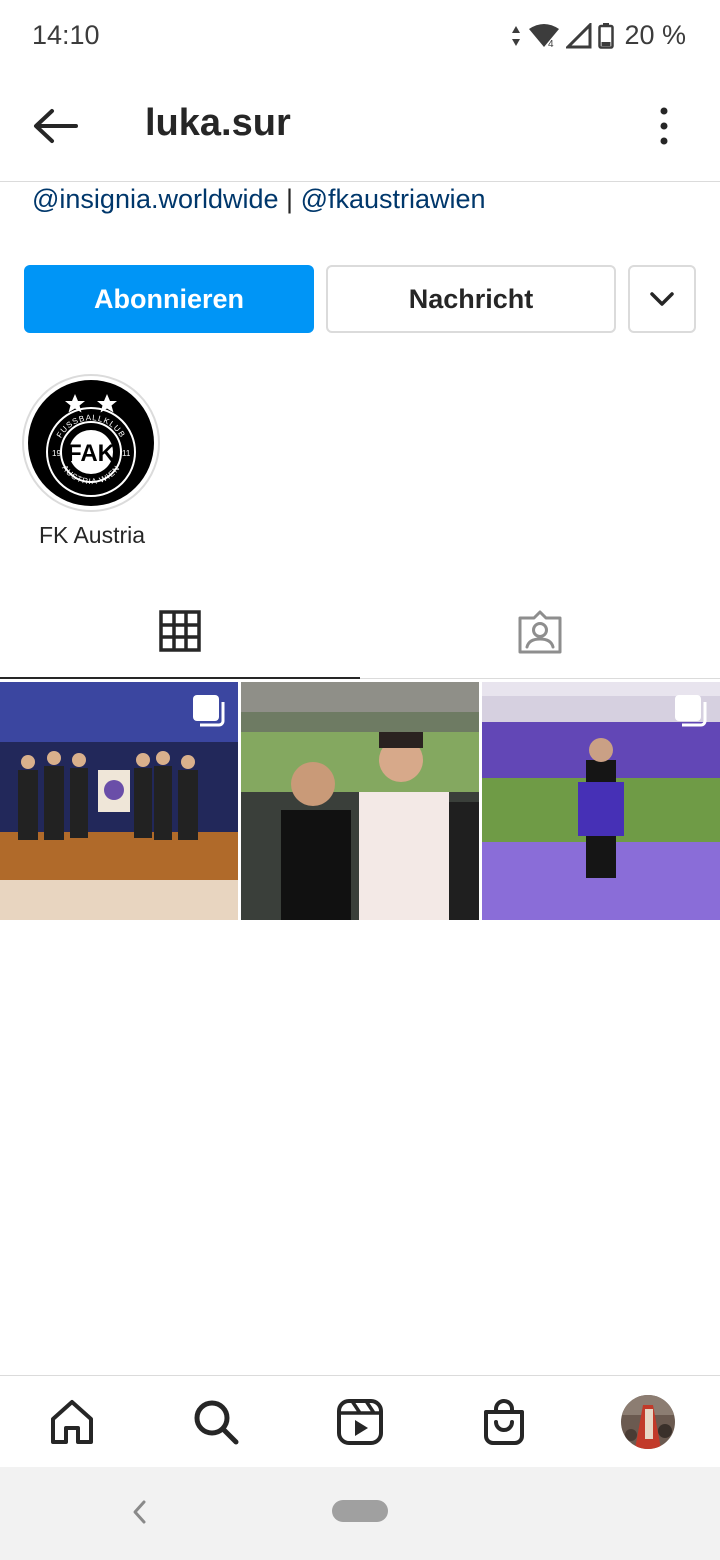  I want to click on system-navigation-bar, so click(360, 1513).